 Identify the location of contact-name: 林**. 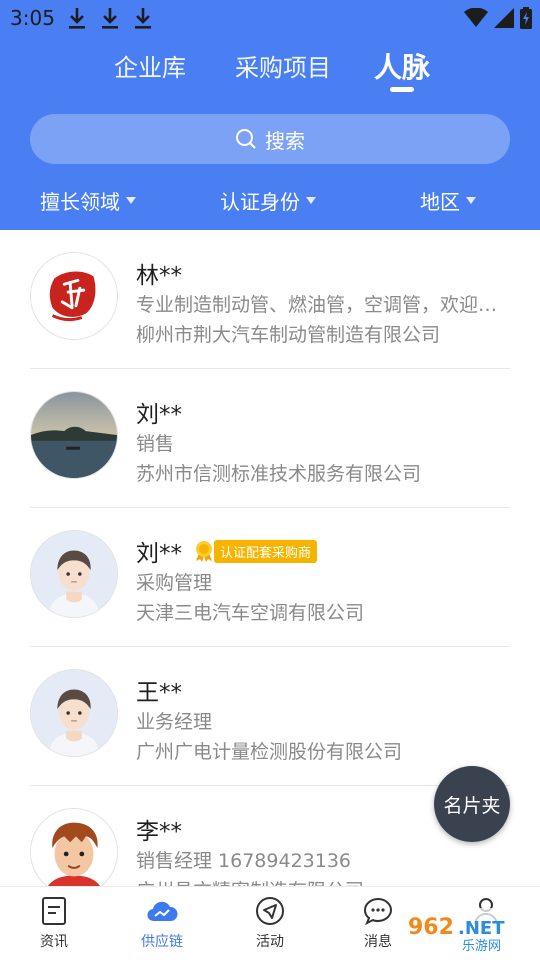
(159, 276).